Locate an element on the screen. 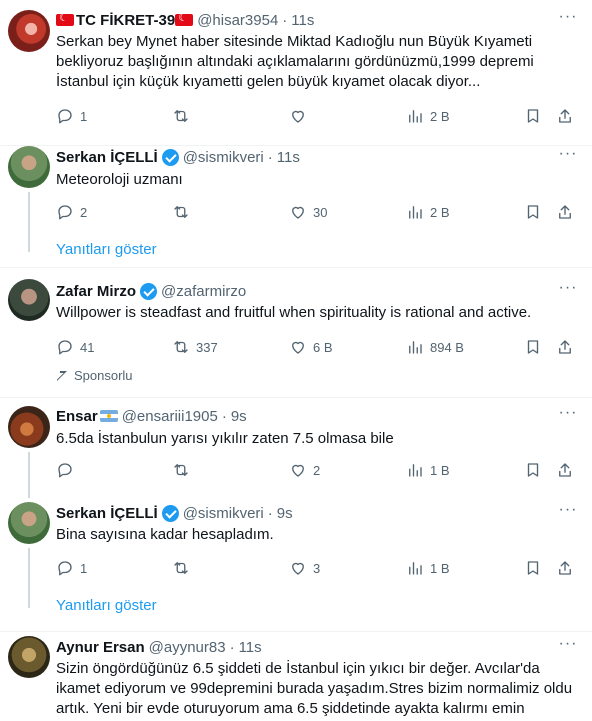  retweet-button: 337 is located at coordinates (195, 347).